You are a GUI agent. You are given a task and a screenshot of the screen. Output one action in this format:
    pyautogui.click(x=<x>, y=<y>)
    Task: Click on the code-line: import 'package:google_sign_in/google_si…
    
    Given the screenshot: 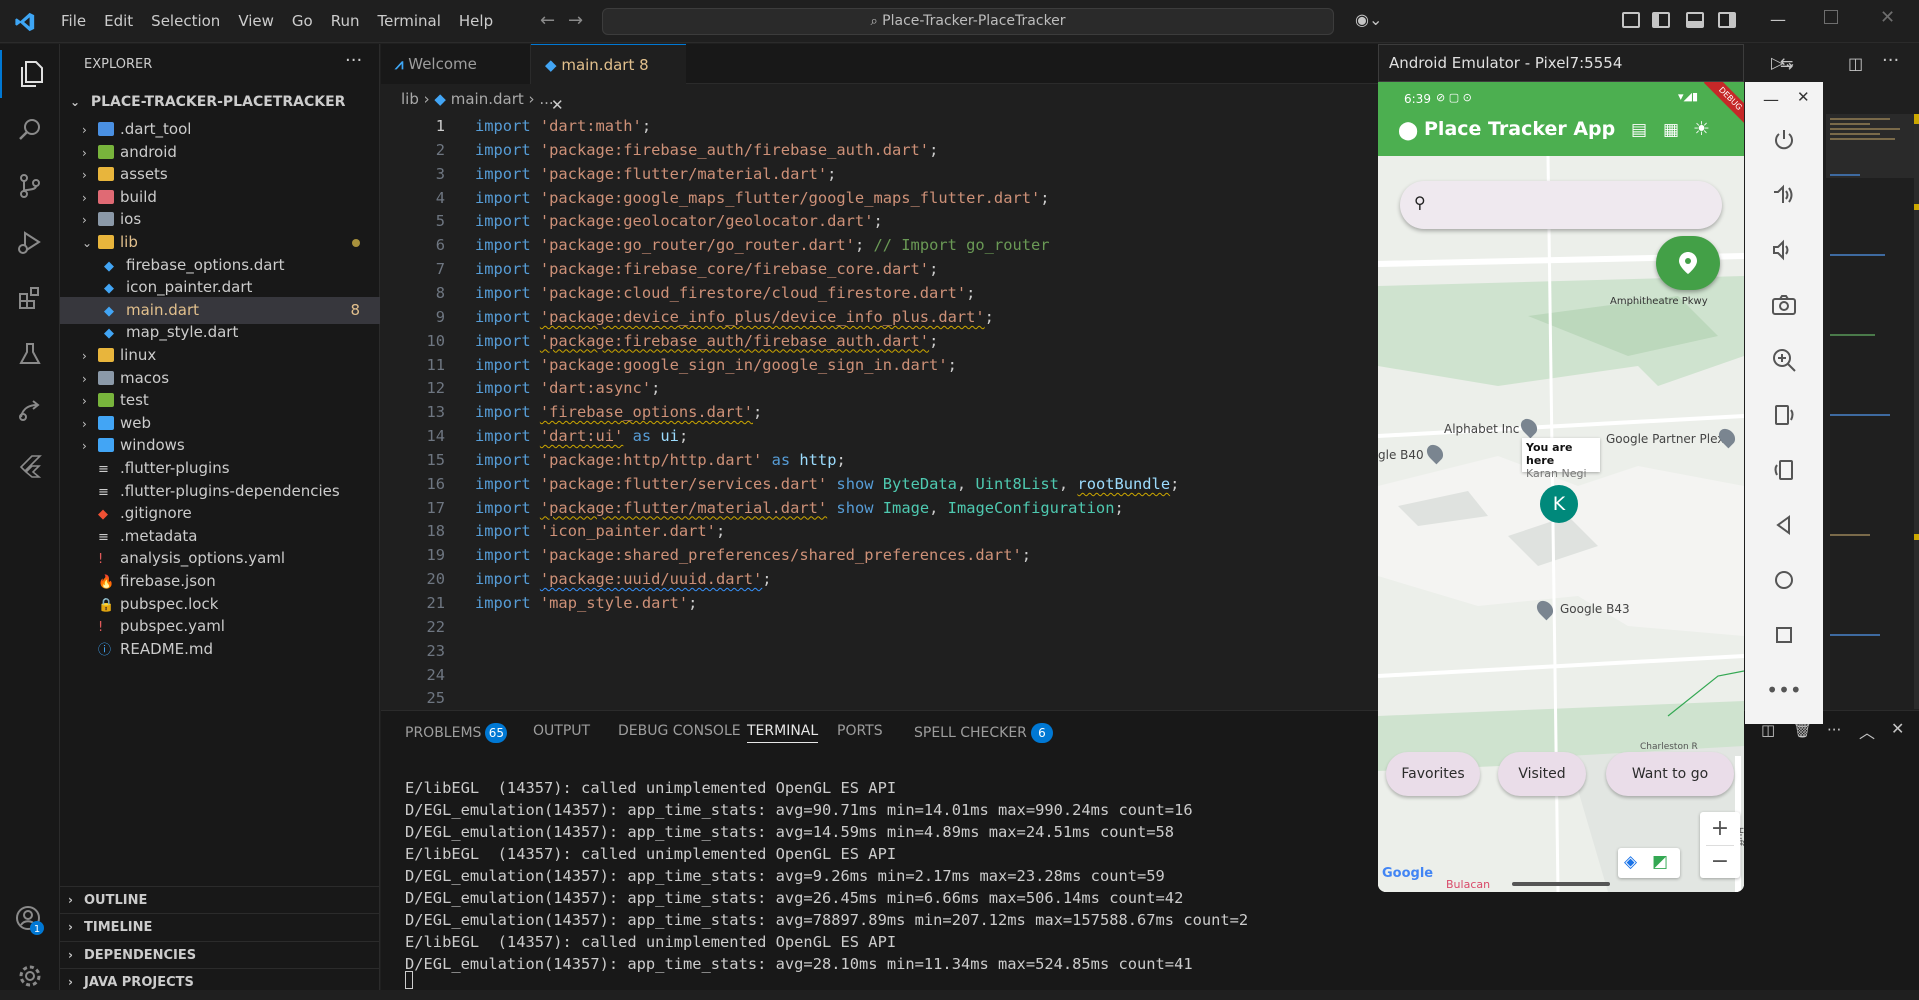 What is the action you would take?
    pyautogui.click(x=716, y=365)
    